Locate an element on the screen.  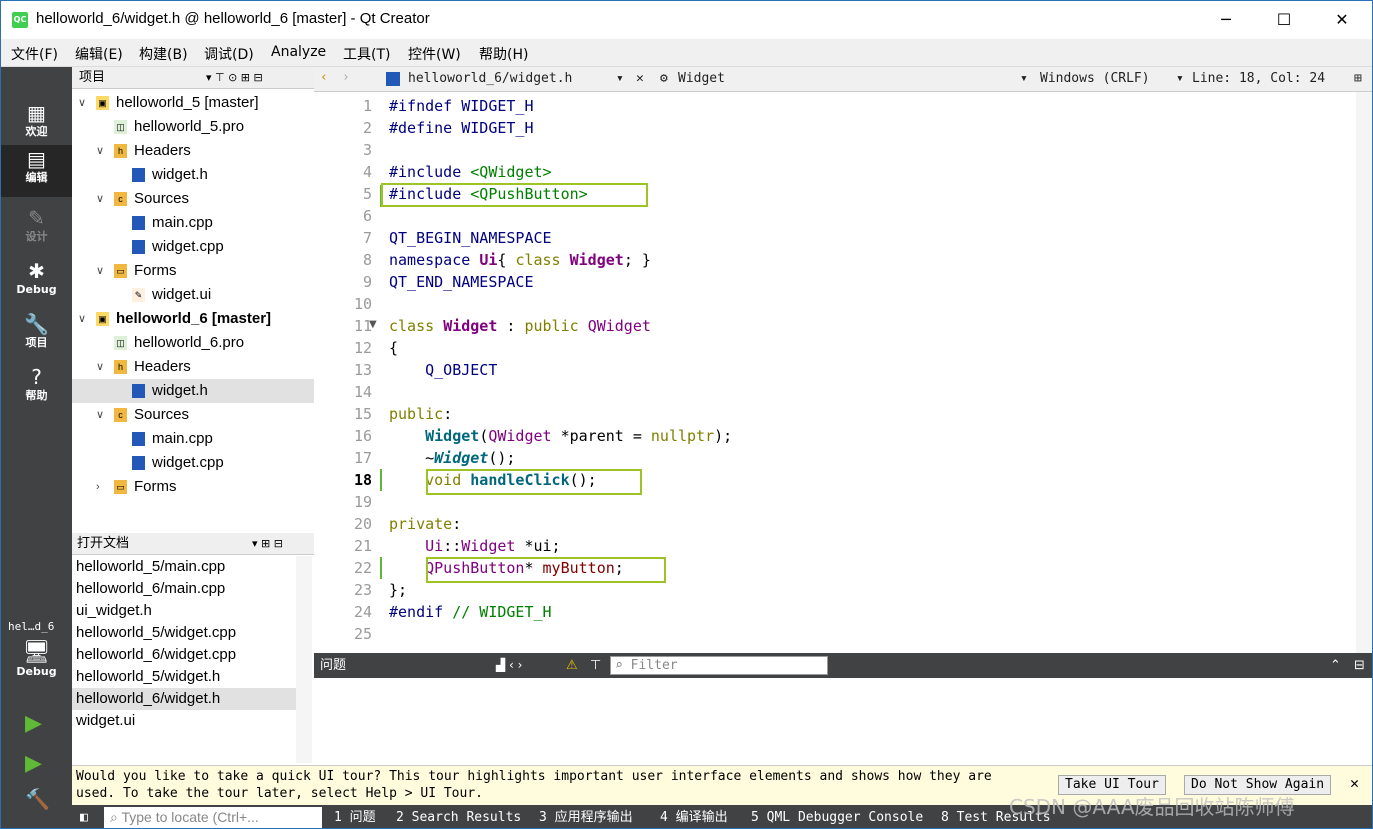
tree-item: › ▭ Forms is located at coordinates (193, 487).